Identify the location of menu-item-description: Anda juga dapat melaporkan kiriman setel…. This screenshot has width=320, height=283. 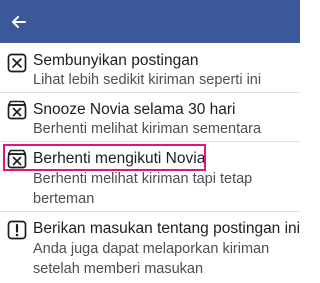
(151, 259).